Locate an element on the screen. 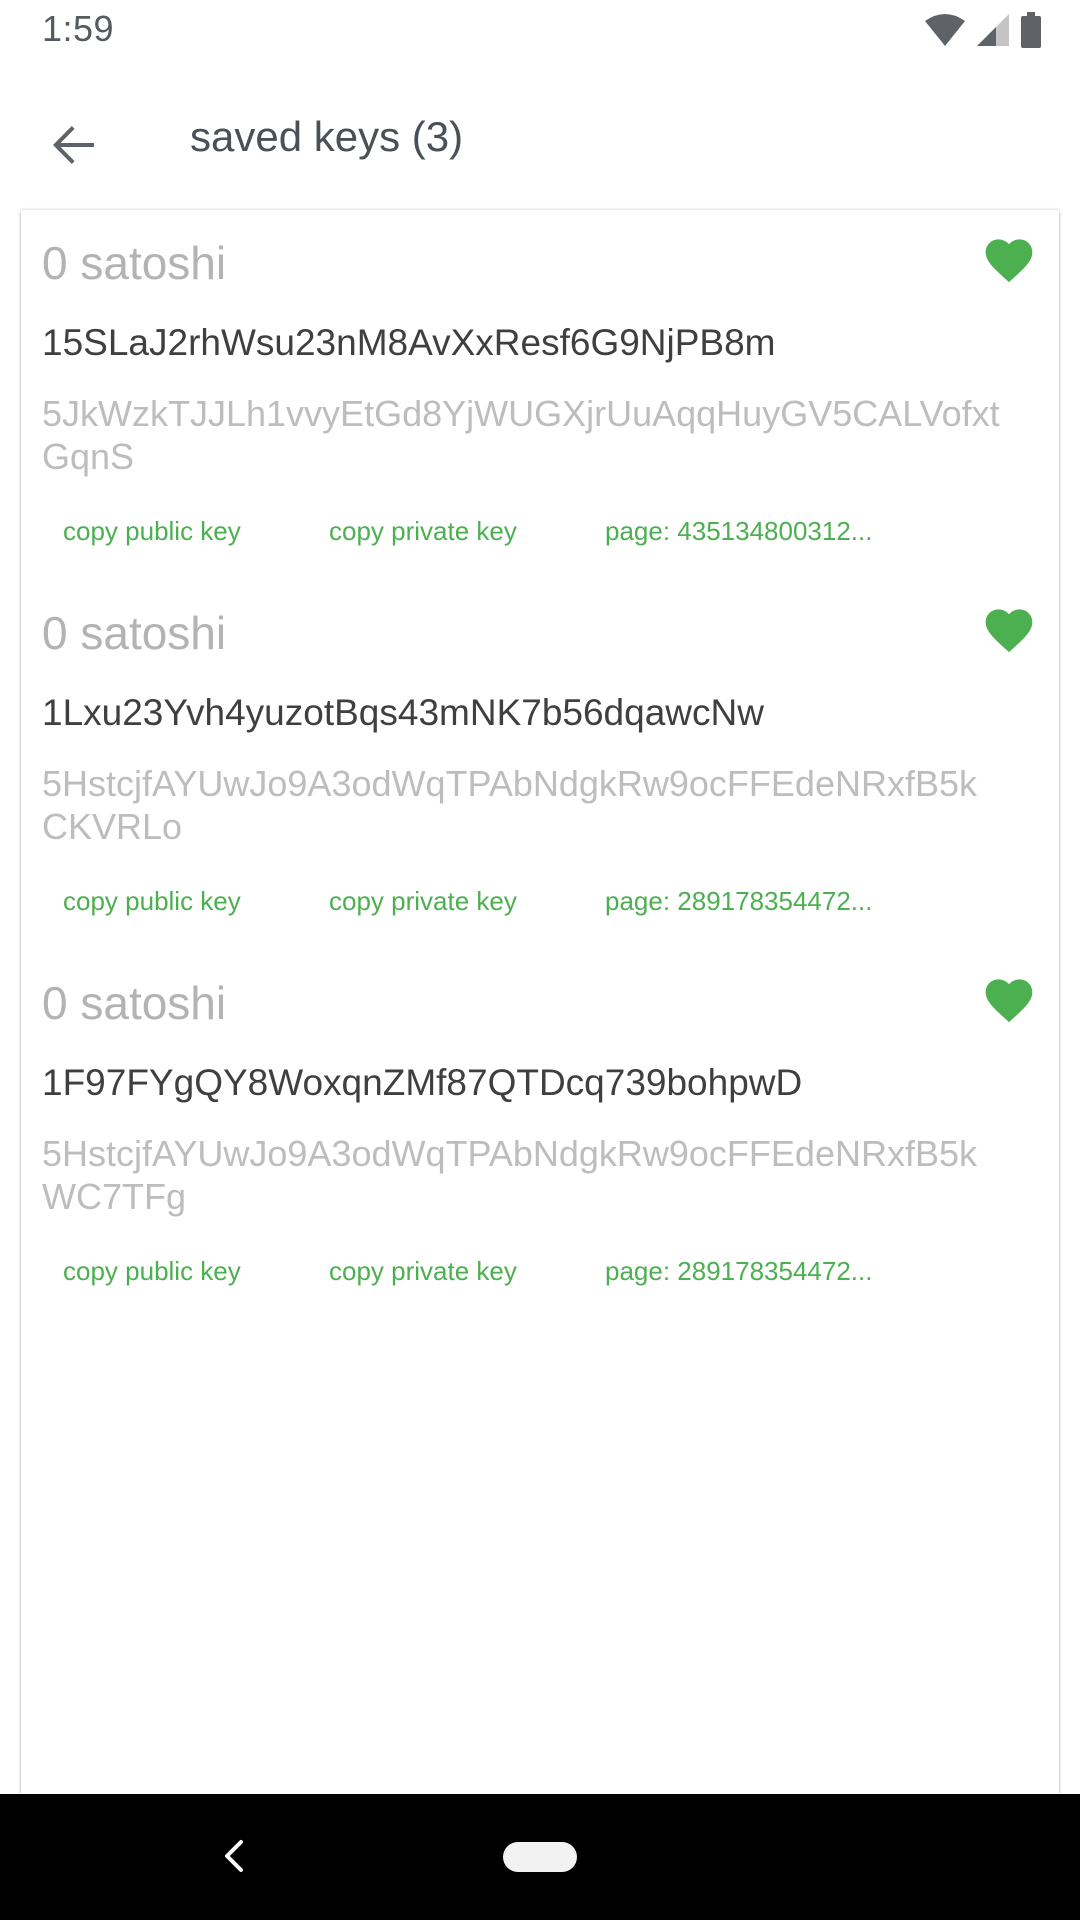 Image resolution: width=1080 pixels, height=1920 pixels. nav-back-icon is located at coordinates (234, 1858).